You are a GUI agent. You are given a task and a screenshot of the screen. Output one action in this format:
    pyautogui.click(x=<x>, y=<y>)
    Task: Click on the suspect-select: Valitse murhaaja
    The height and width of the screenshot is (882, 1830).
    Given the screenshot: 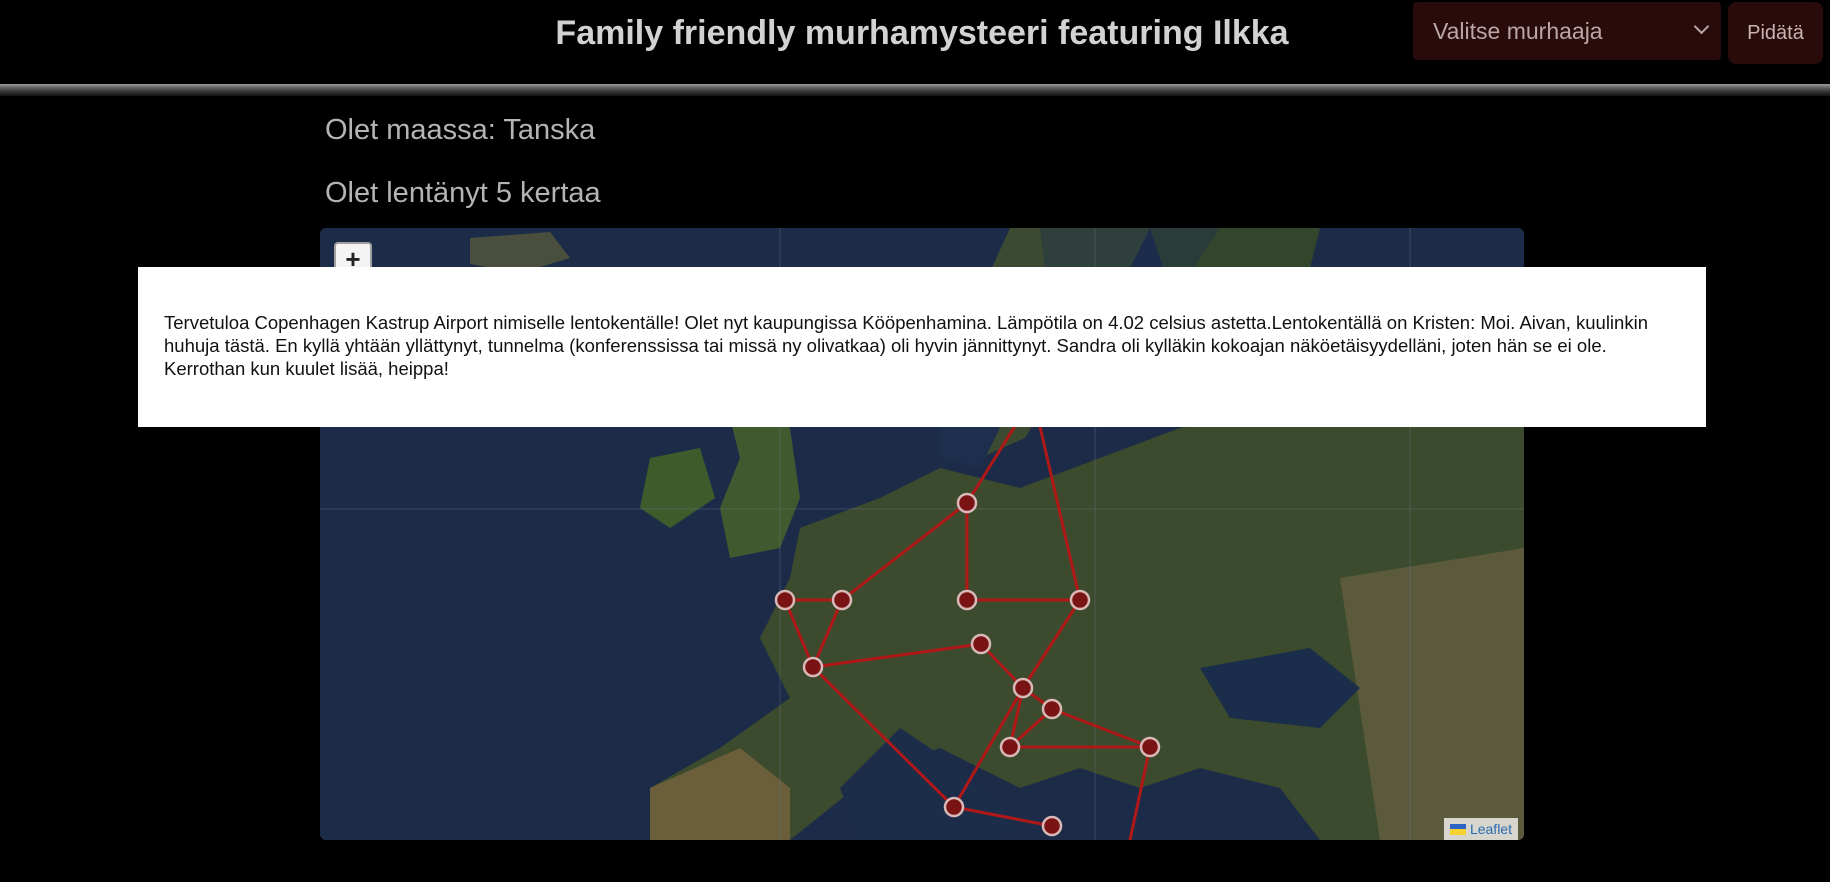 What is the action you would take?
    pyautogui.click(x=1567, y=31)
    